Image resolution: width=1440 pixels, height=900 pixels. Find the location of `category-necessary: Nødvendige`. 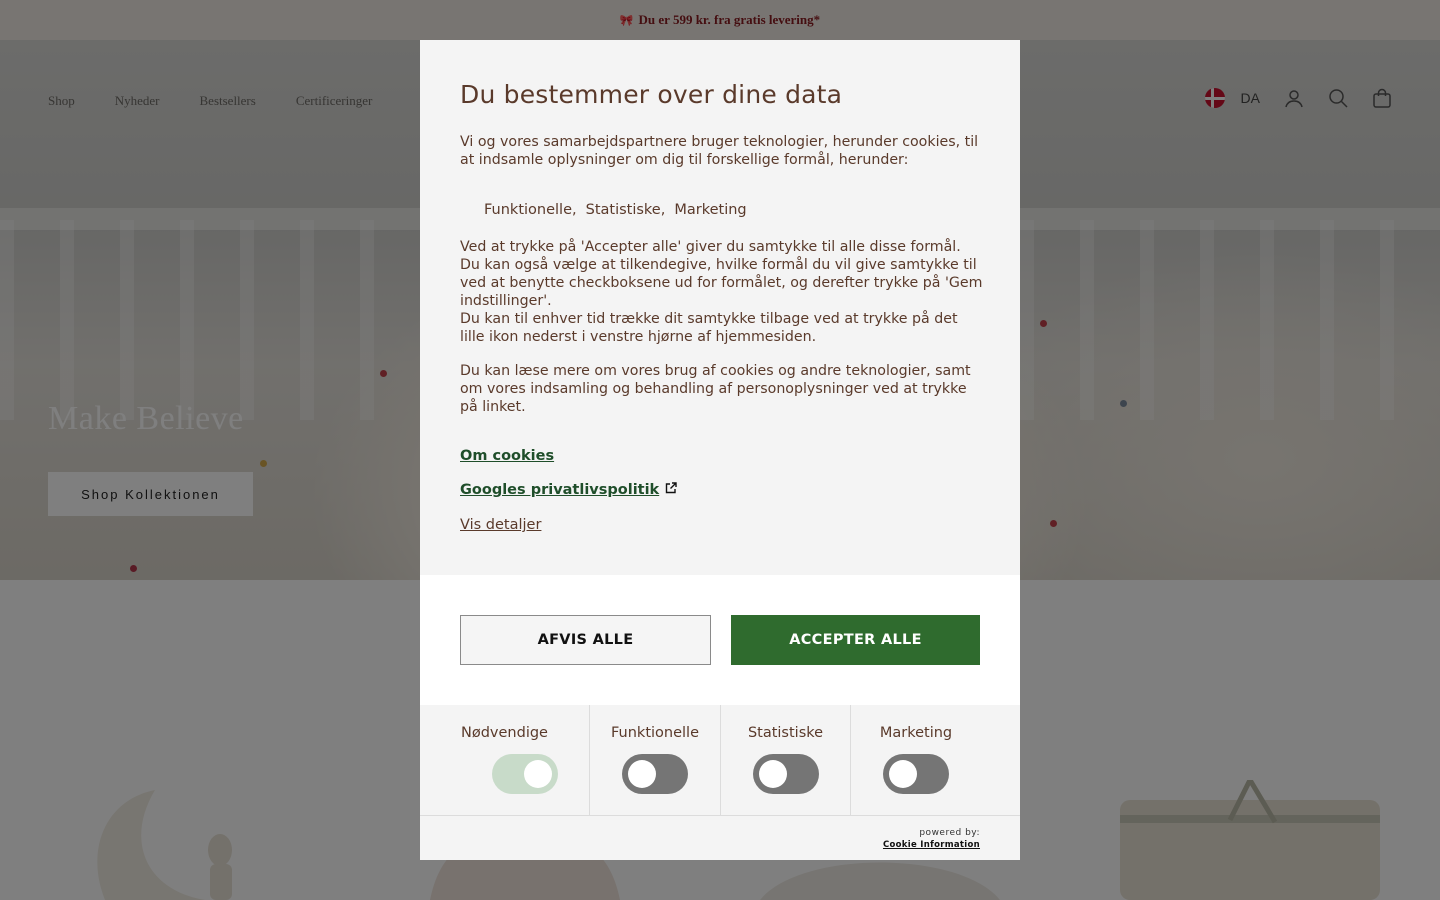

category-necessary: Nødvendige is located at coordinates (505, 760).